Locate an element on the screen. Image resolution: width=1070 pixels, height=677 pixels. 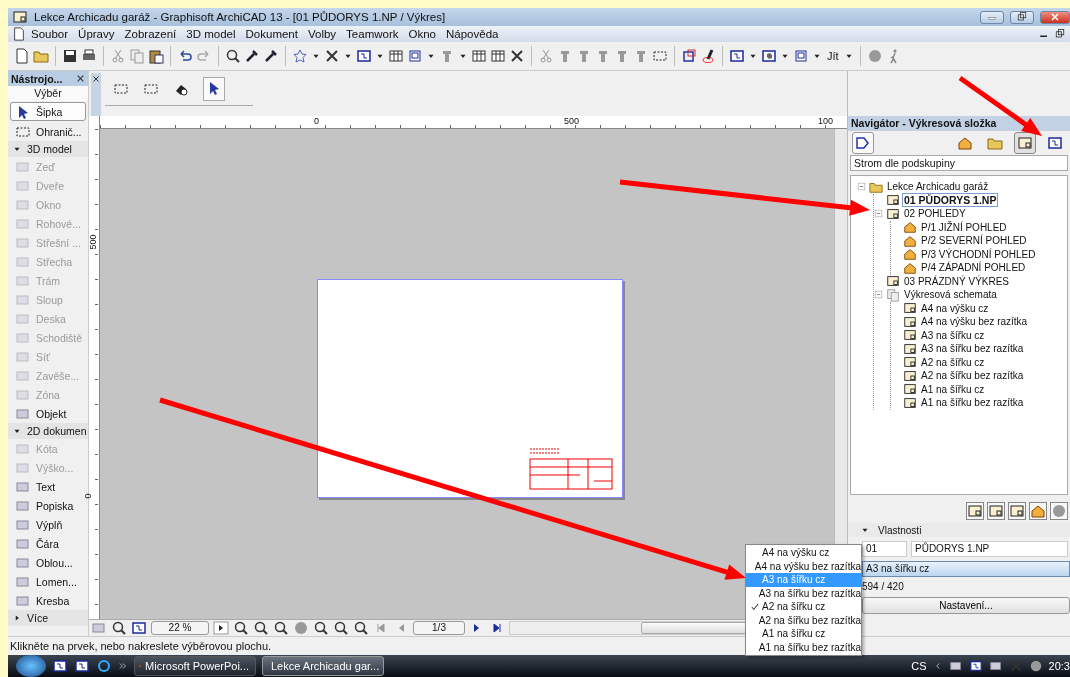
next-icon is located at coordinates (221, 628).